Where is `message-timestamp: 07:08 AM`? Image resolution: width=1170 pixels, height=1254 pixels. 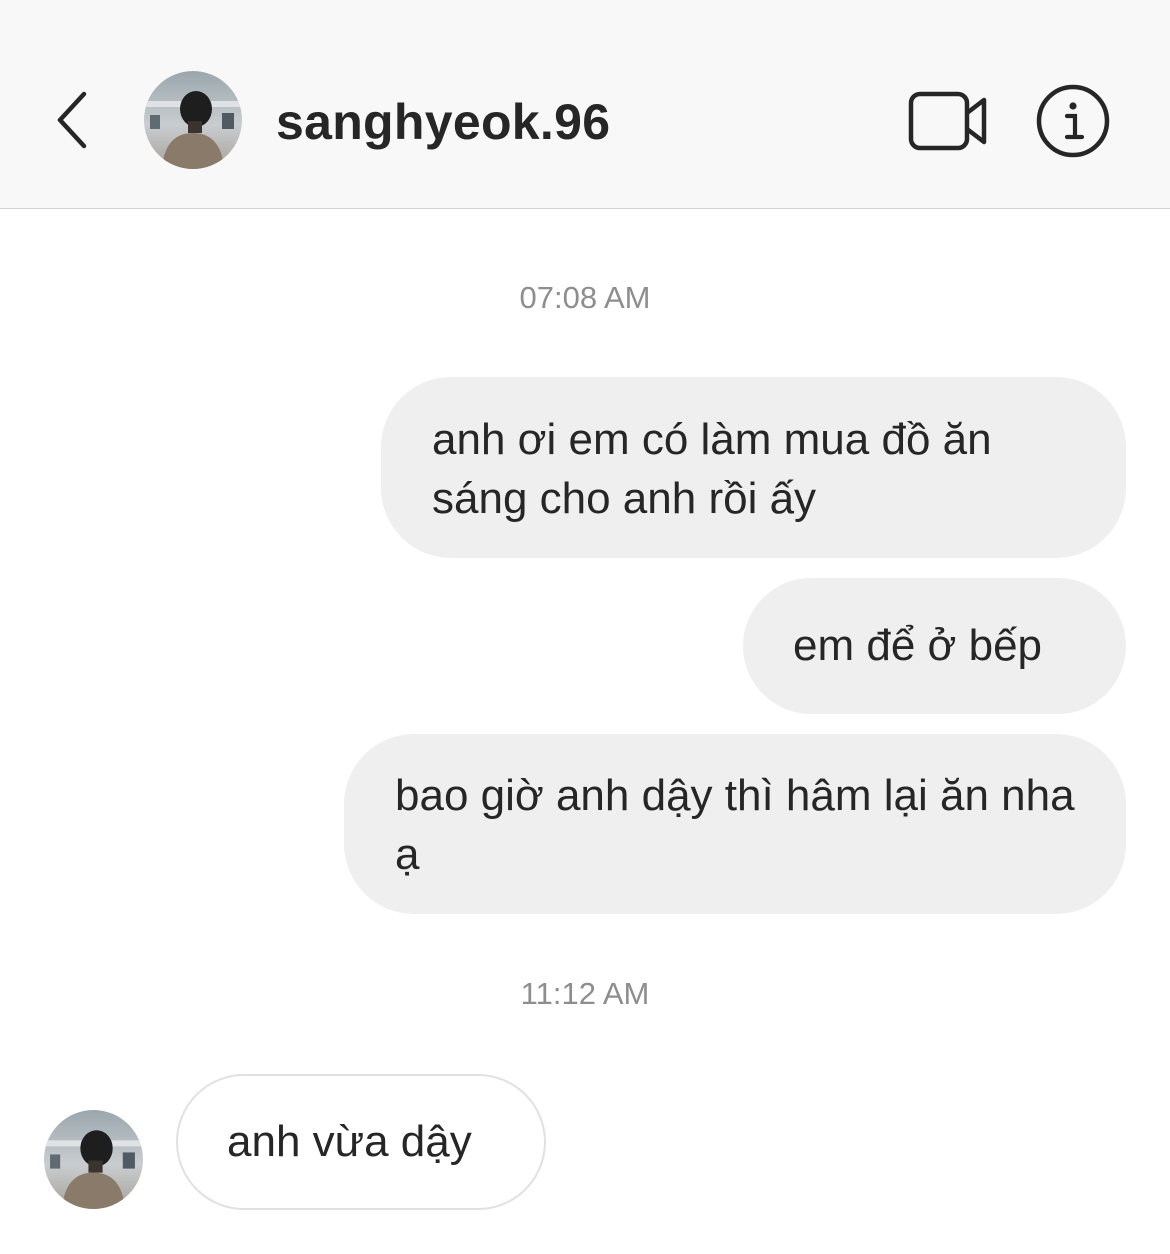
message-timestamp: 07:08 AM is located at coordinates (585, 297).